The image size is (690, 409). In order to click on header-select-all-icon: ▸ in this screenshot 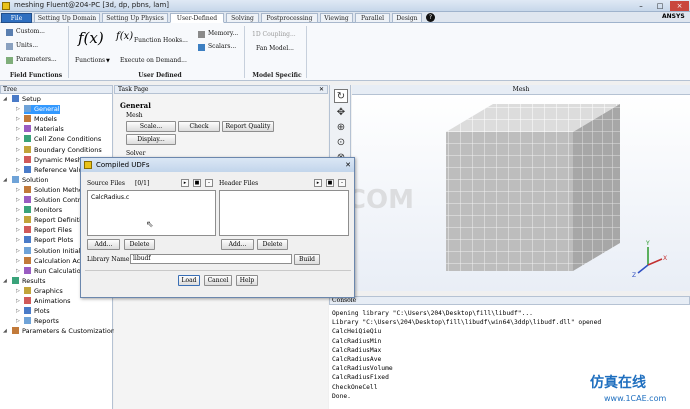, I will do `click(318, 183)`.